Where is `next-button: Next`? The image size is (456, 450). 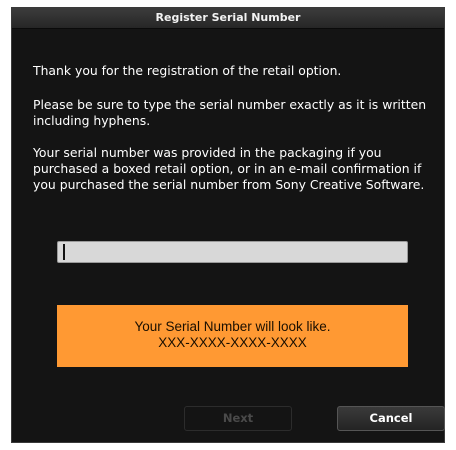
next-button: Next is located at coordinates (238, 418).